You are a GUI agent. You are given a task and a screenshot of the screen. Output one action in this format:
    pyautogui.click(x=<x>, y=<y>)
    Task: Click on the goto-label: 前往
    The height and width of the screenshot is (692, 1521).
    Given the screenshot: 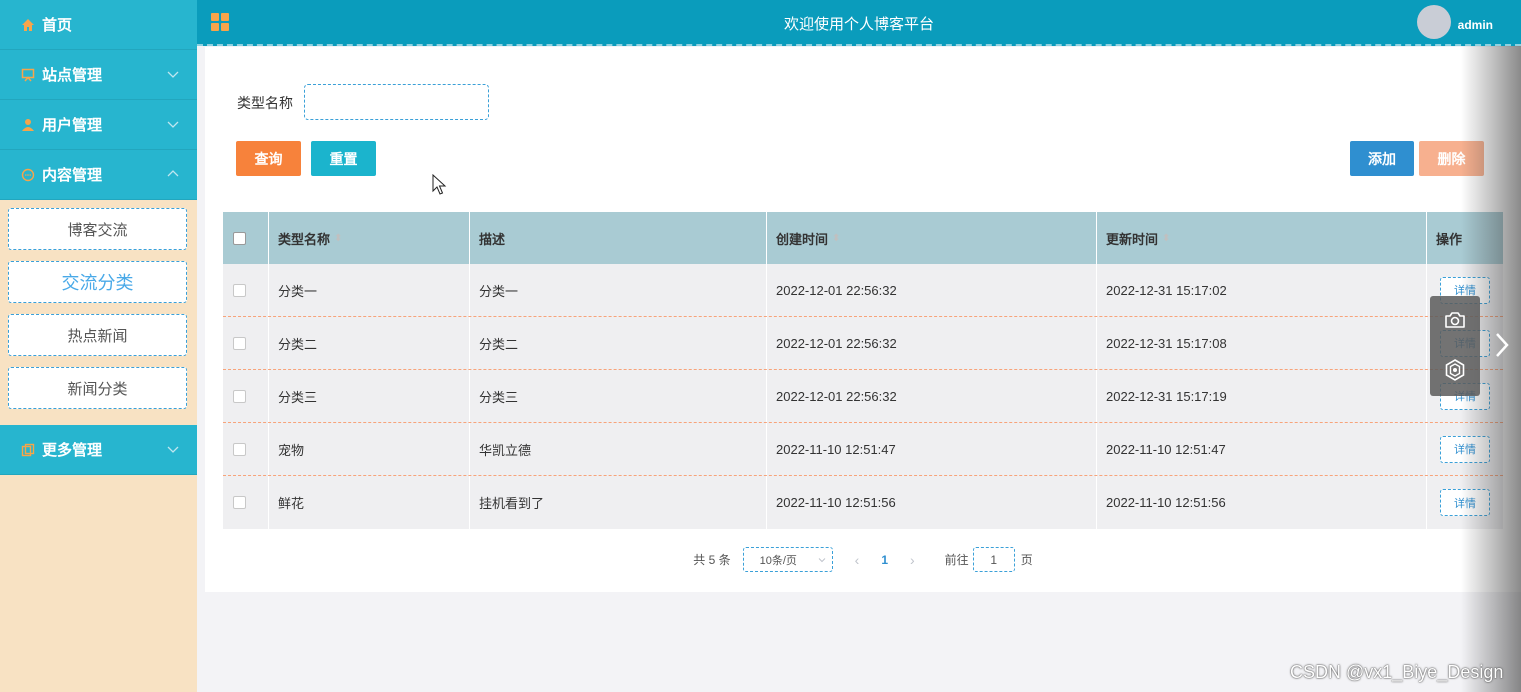 What is the action you would take?
    pyautogui.click(x=956, y=560)
    